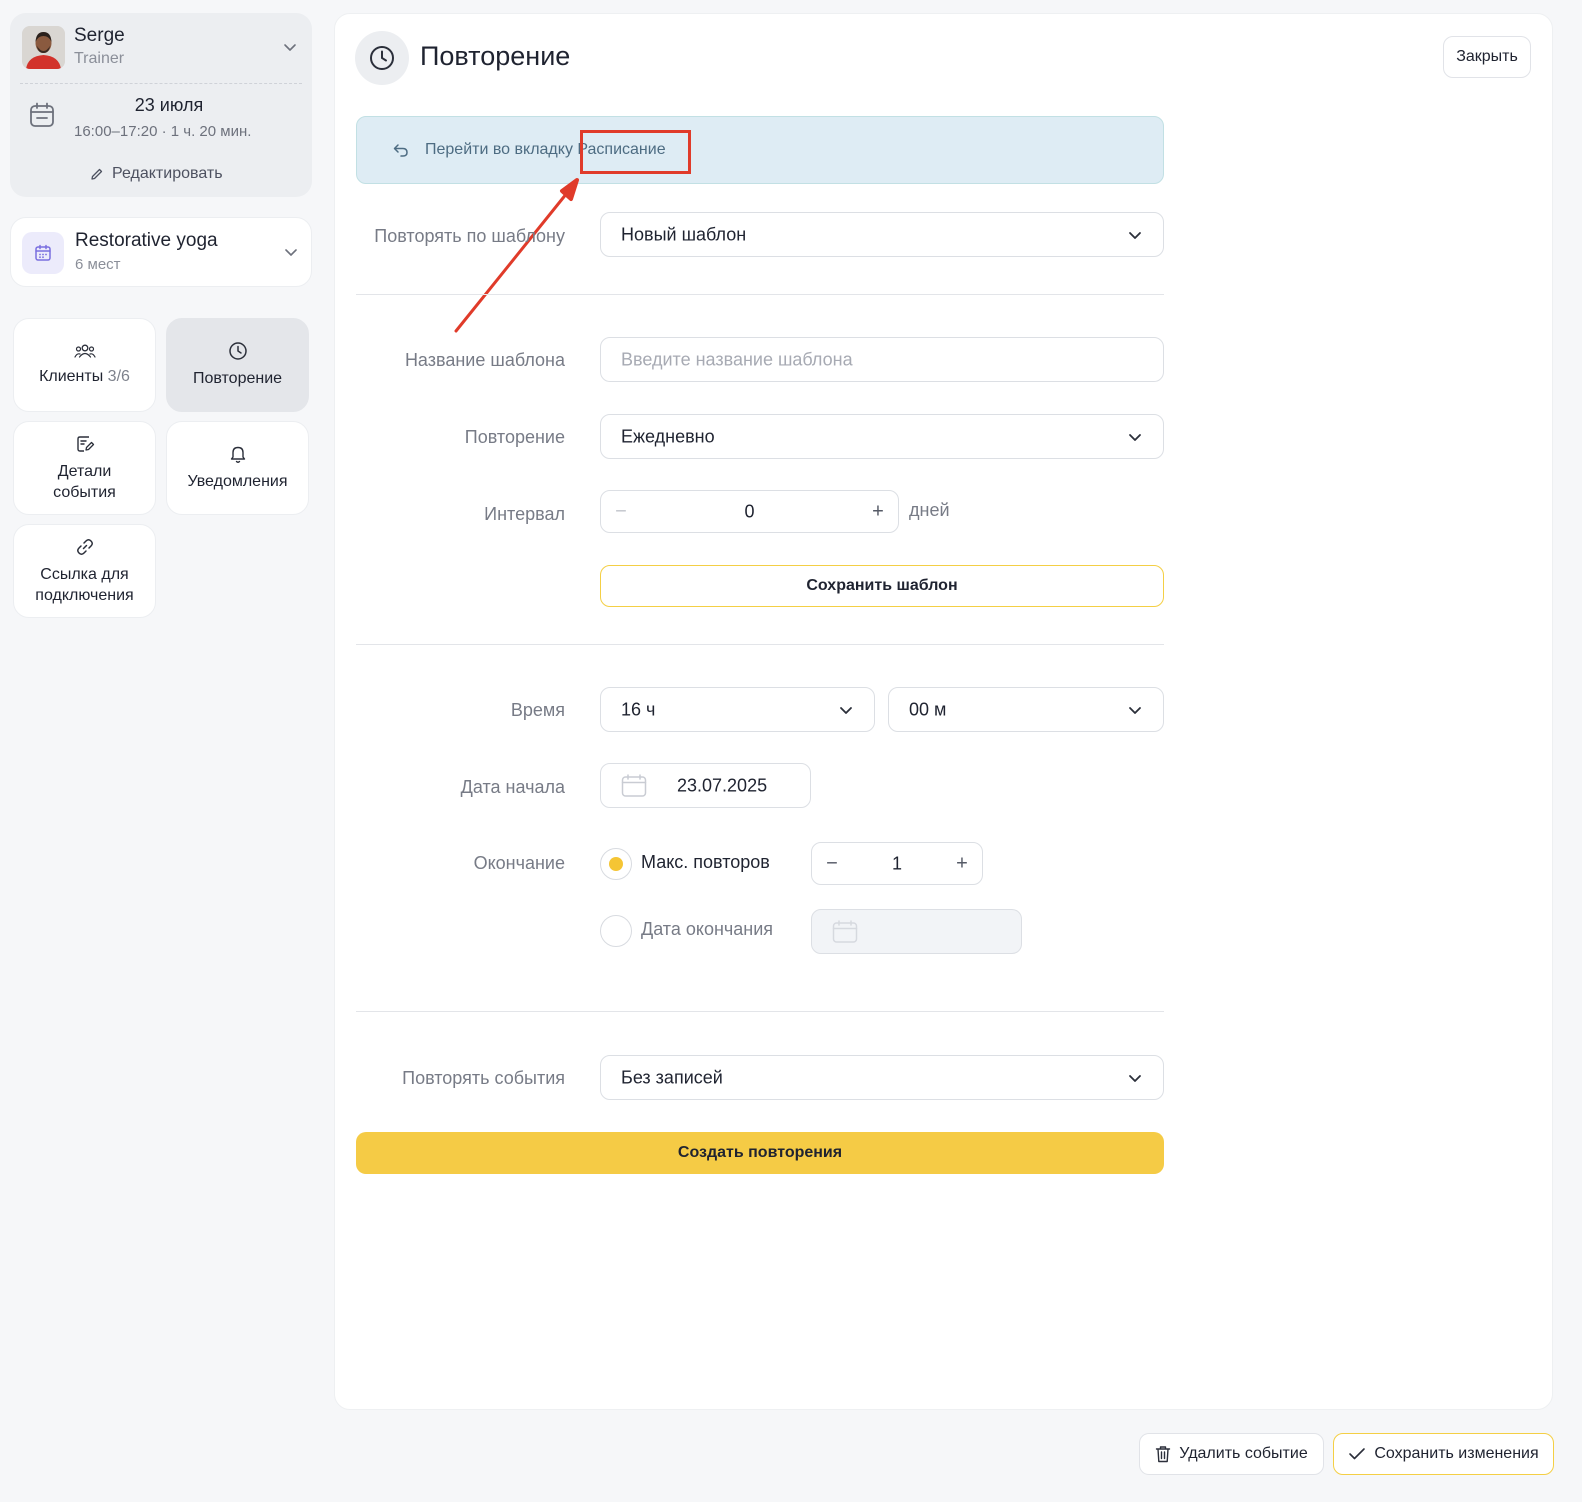 The height and width of the screenshot is (1502, 1582). Describe the element at coordinates (43, 253) in the screenshot. I see `class-calendar-icon` at that location.